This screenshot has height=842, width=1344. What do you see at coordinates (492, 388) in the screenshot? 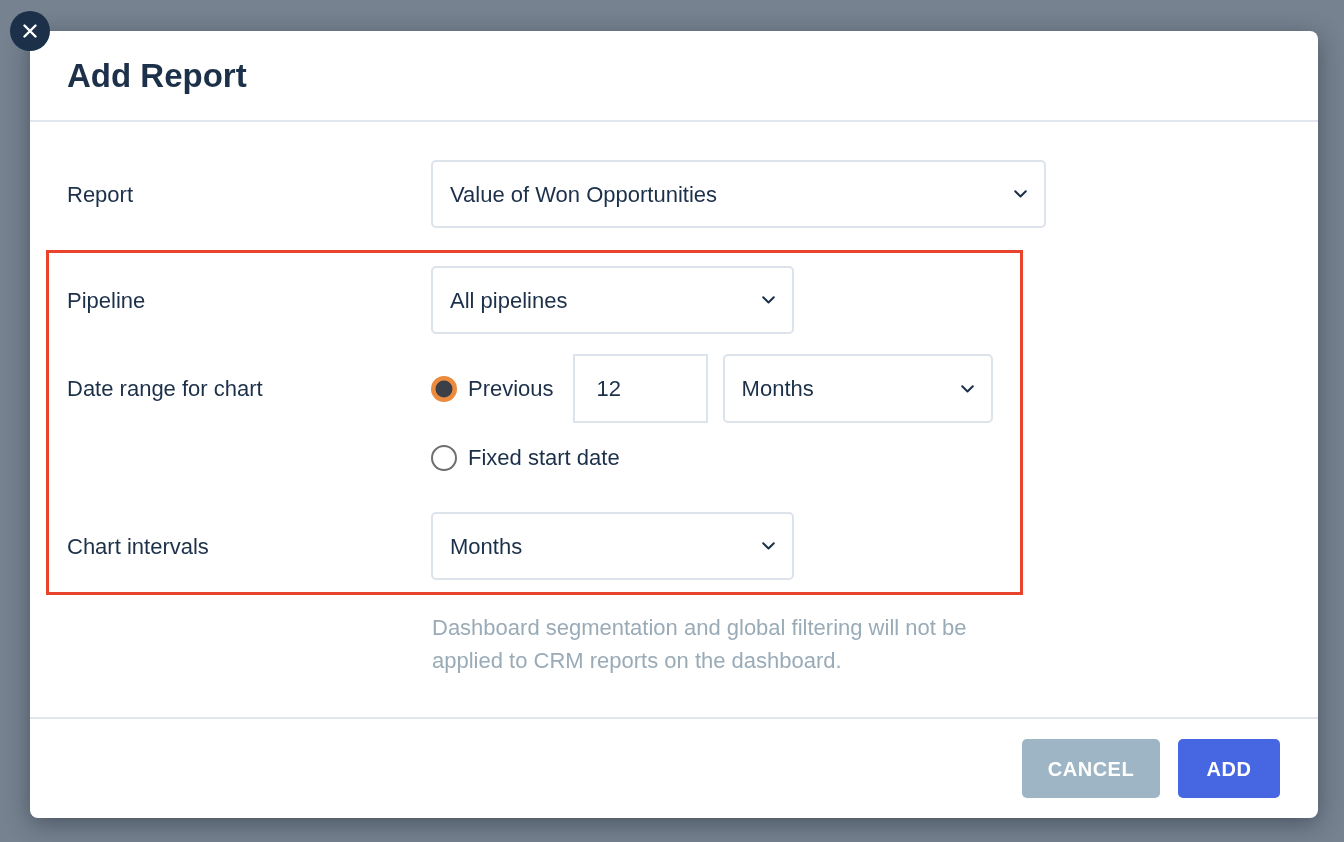
I see `radio-option: Previous` at bounding box center [492, 388].